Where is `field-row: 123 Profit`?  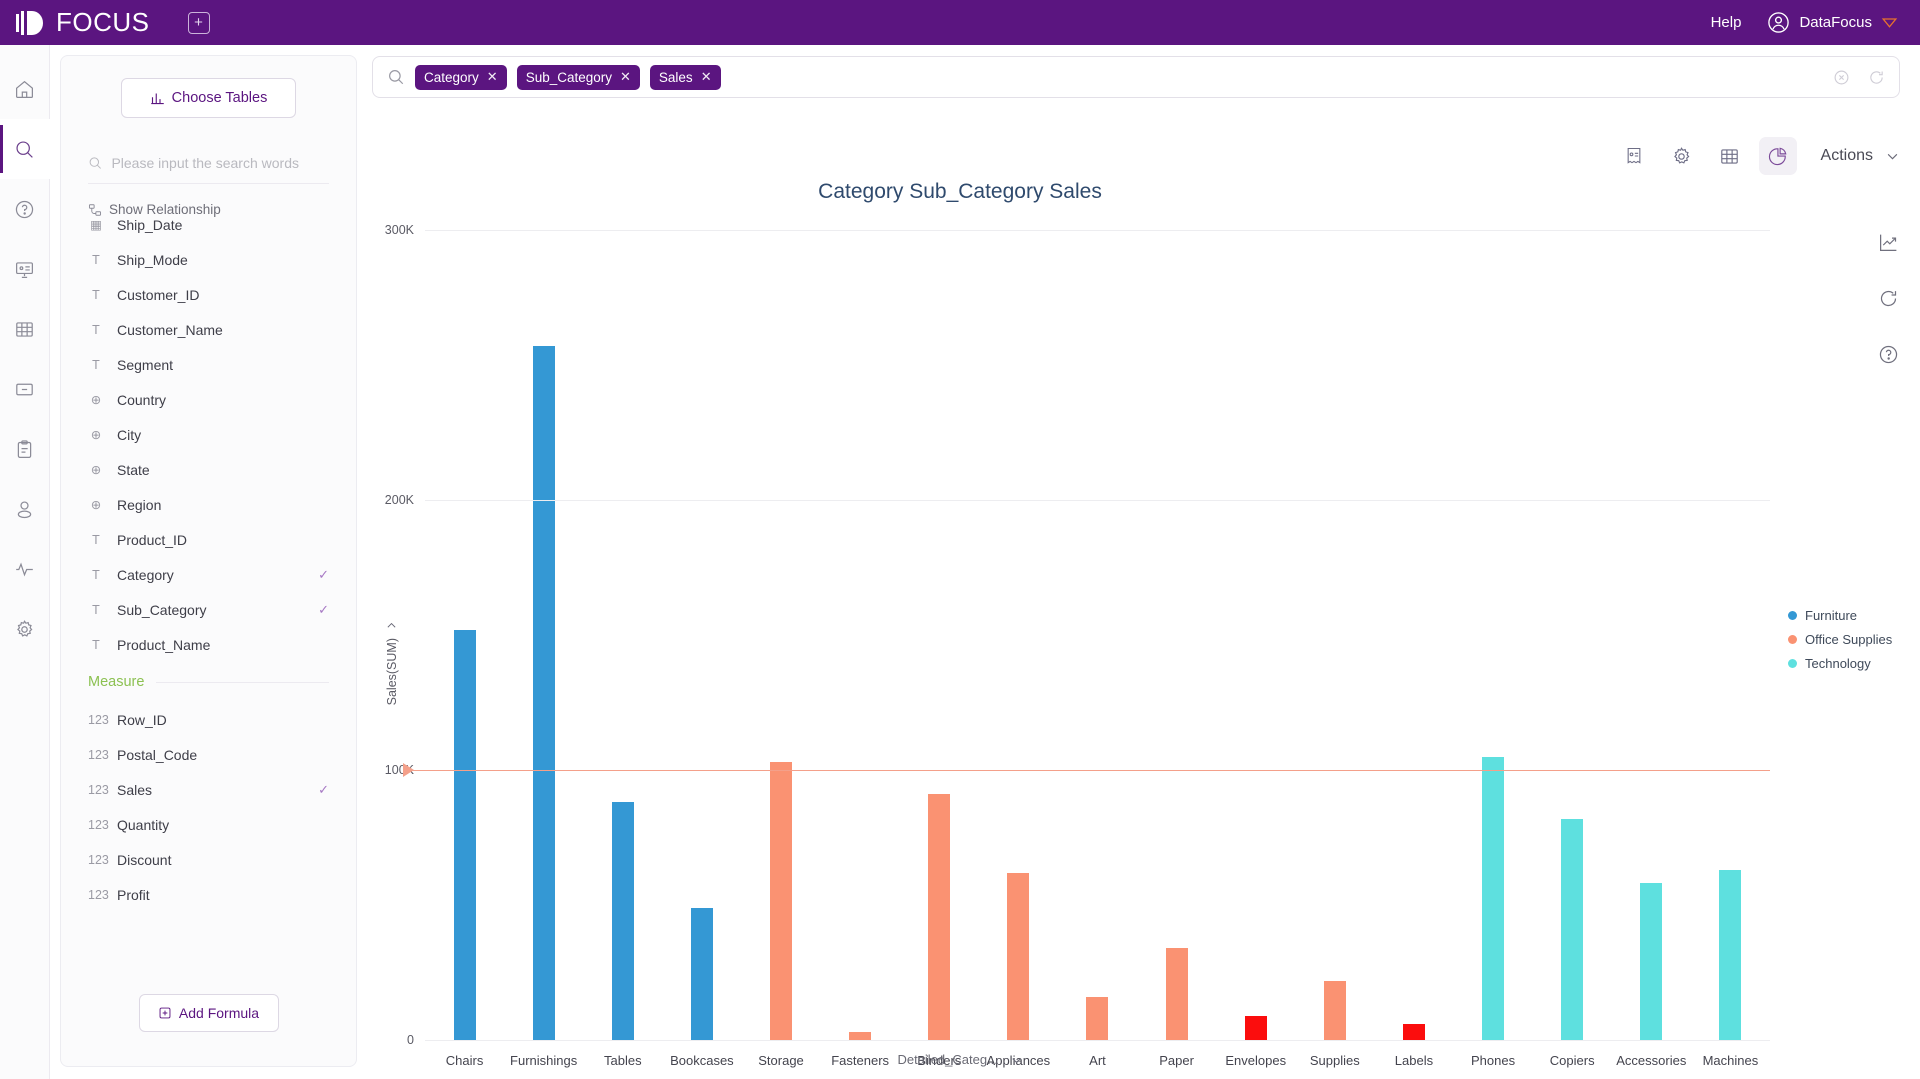 field-row: 123 Profit is located at coordinates (208, 894).